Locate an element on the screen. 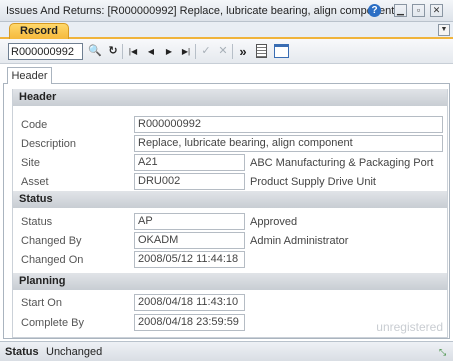  more-actions-icon: » is located at coordinates (243, 51).